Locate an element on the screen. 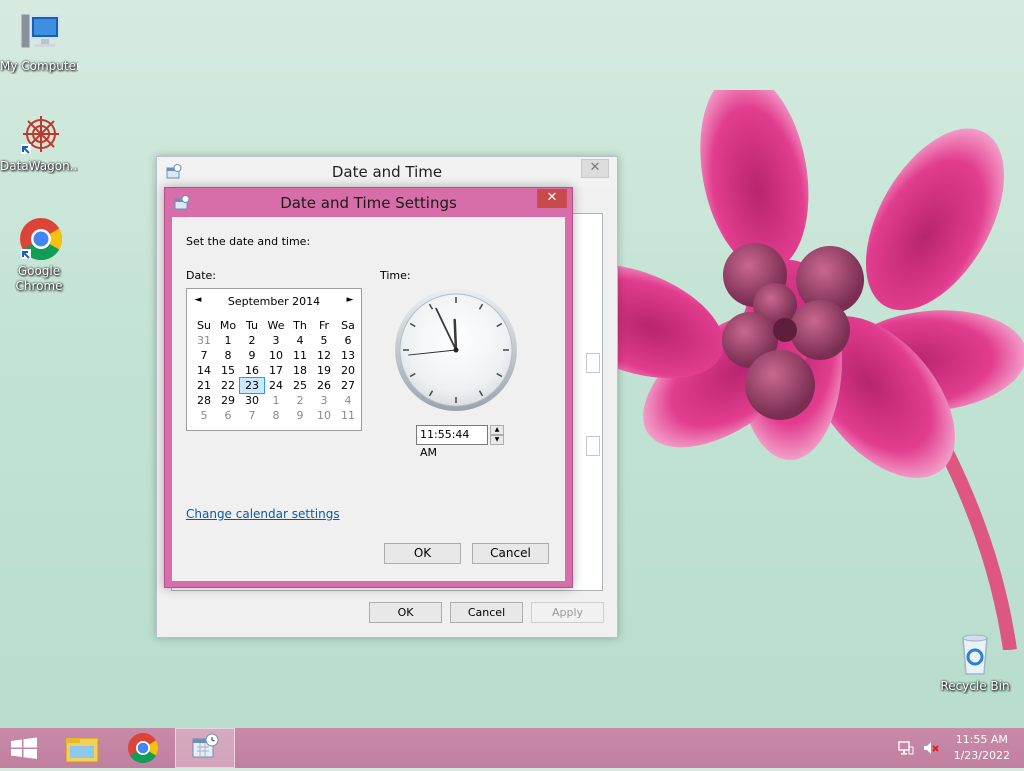 Image resolution: width=1024 pixels, height=771 pixels. calendar-day: 16 is located at coordinates (252, 370).